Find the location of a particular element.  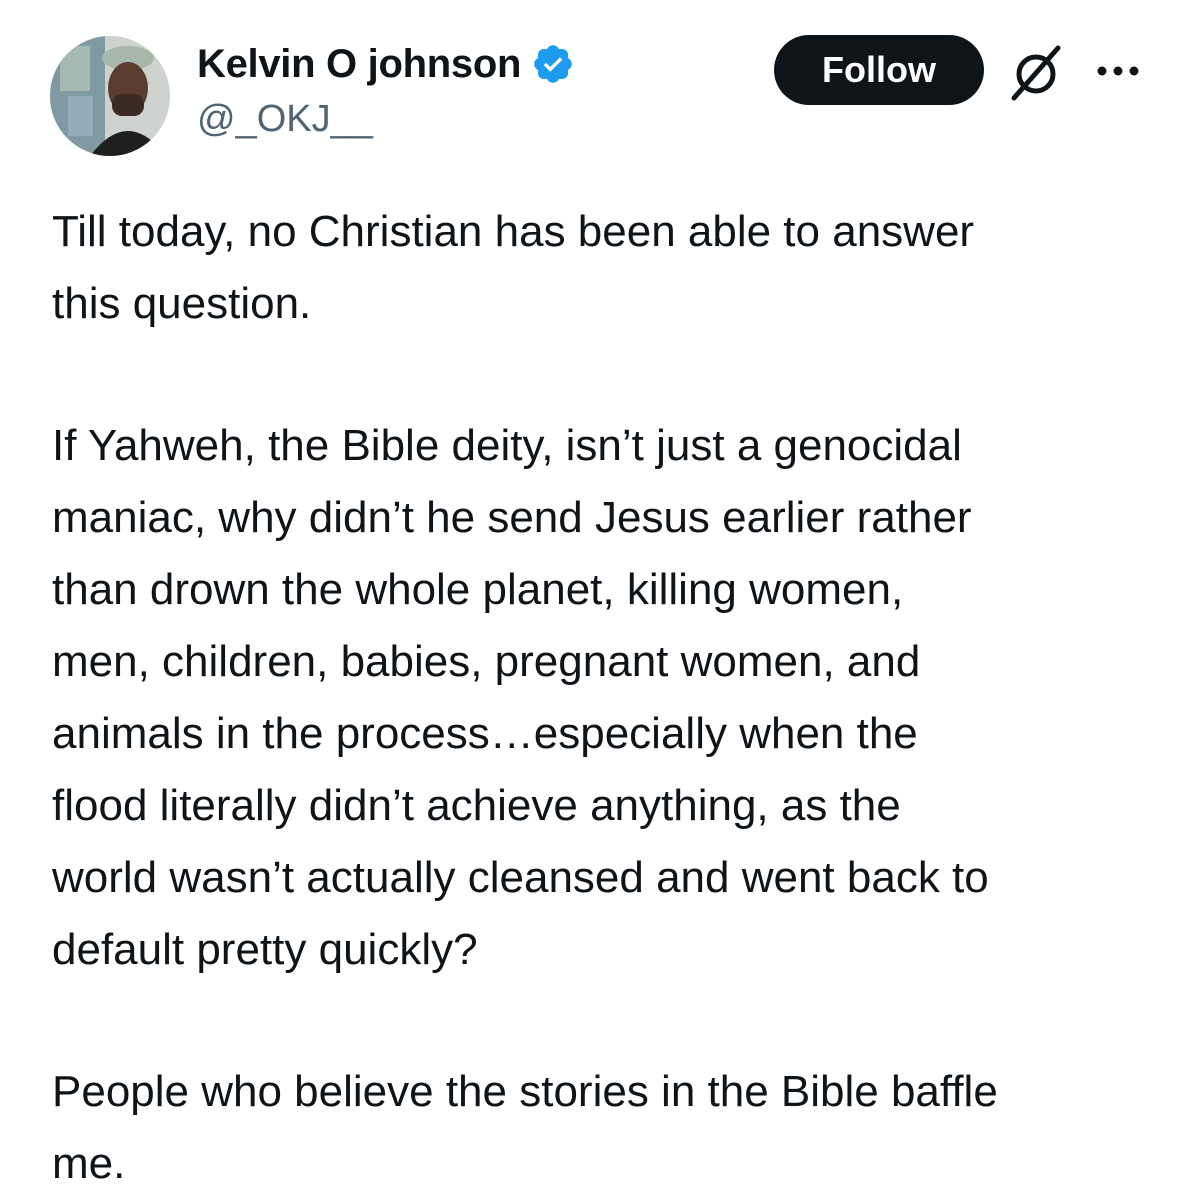

name-row: Kelvin O johnson is located at coordinates (386, 64).